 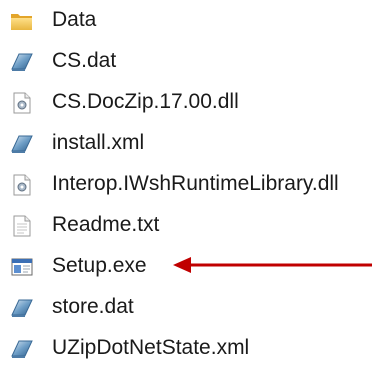 I want to click on file-name: store.dat, so click(x=93, y=306).